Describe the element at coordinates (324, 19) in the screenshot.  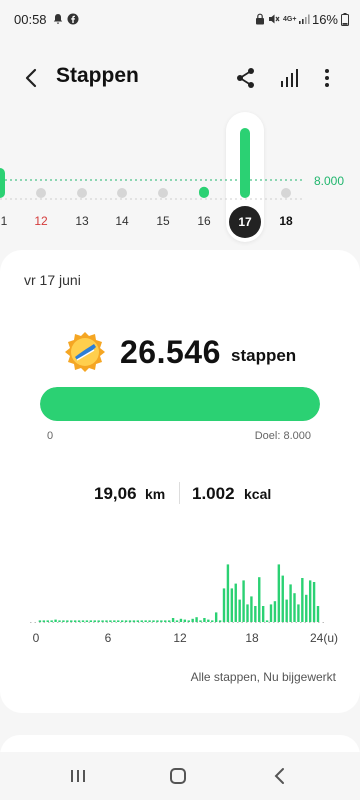
I see `battery-percentage: 16%` at that location.